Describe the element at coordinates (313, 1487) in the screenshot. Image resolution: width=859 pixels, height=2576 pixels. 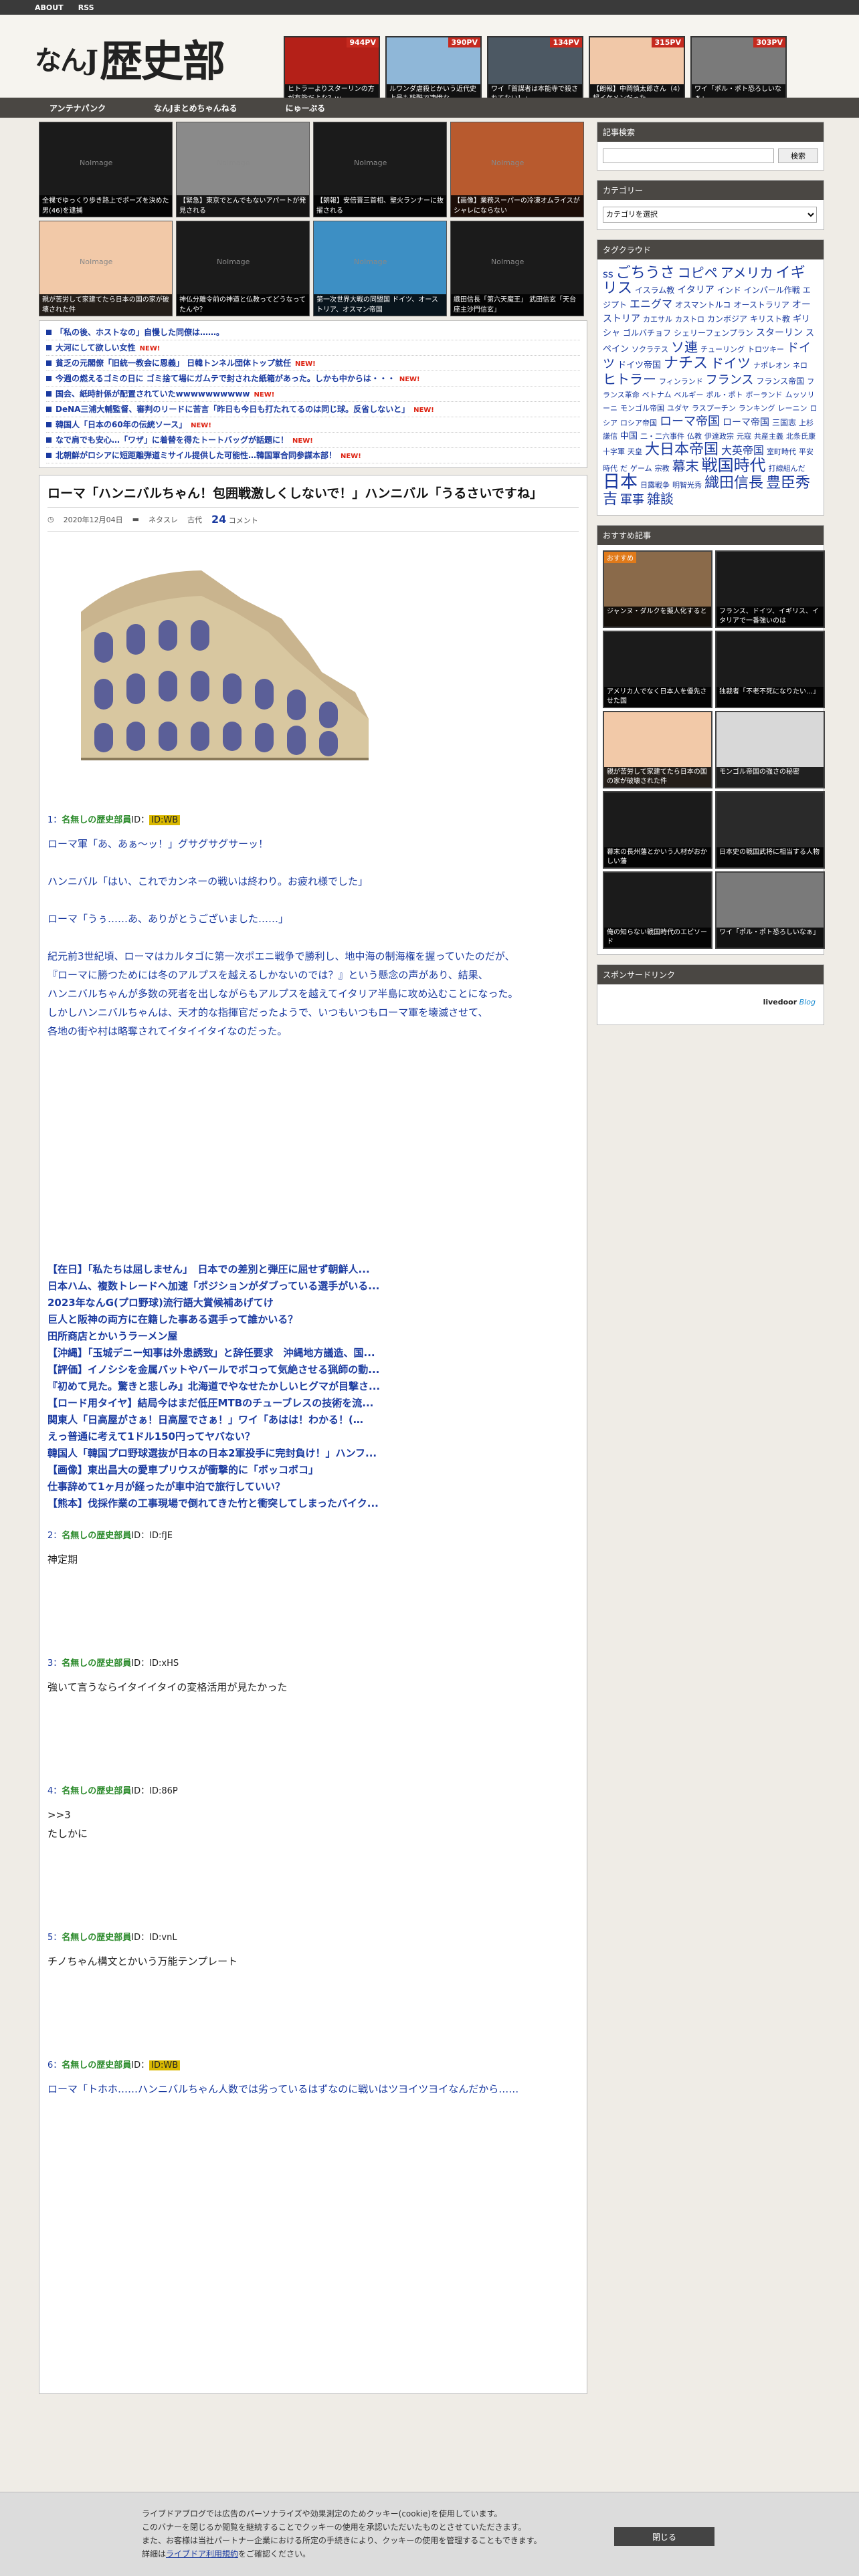
I see `related-link: 仕事辞めて1ヶ月が経ったが車中泊で旅行していい？` at that location.